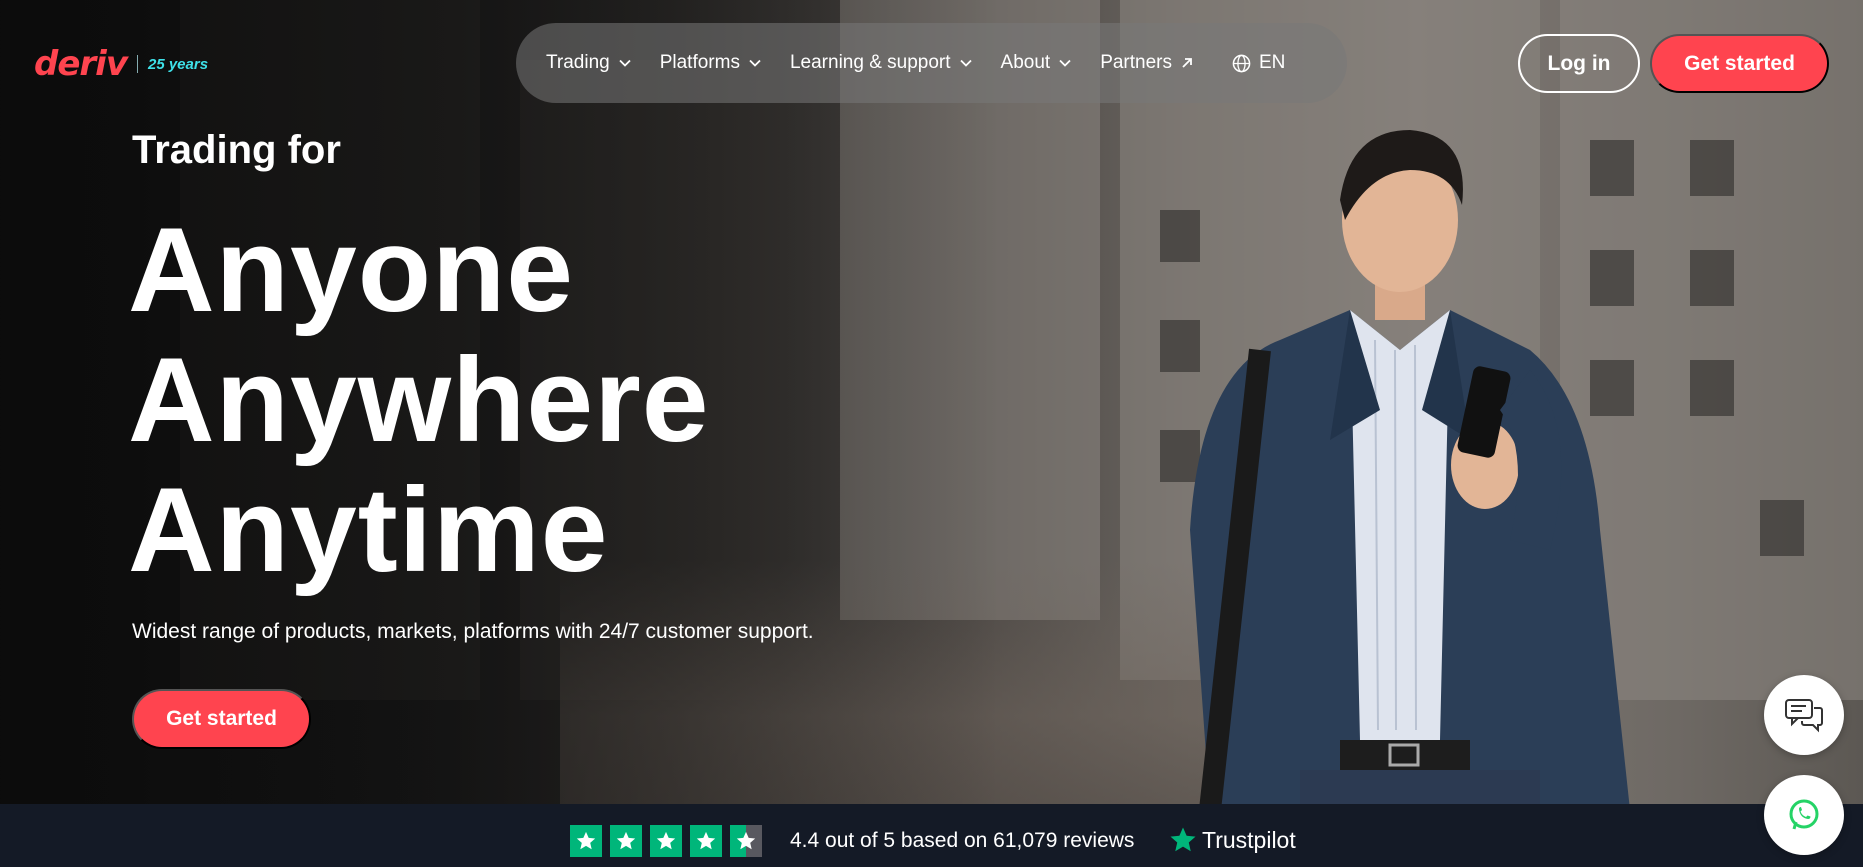 Image resolution: width=1863 pixels, height=867 pixels. I want to click on hero-get-started-button: Get started, so click(221, 719).